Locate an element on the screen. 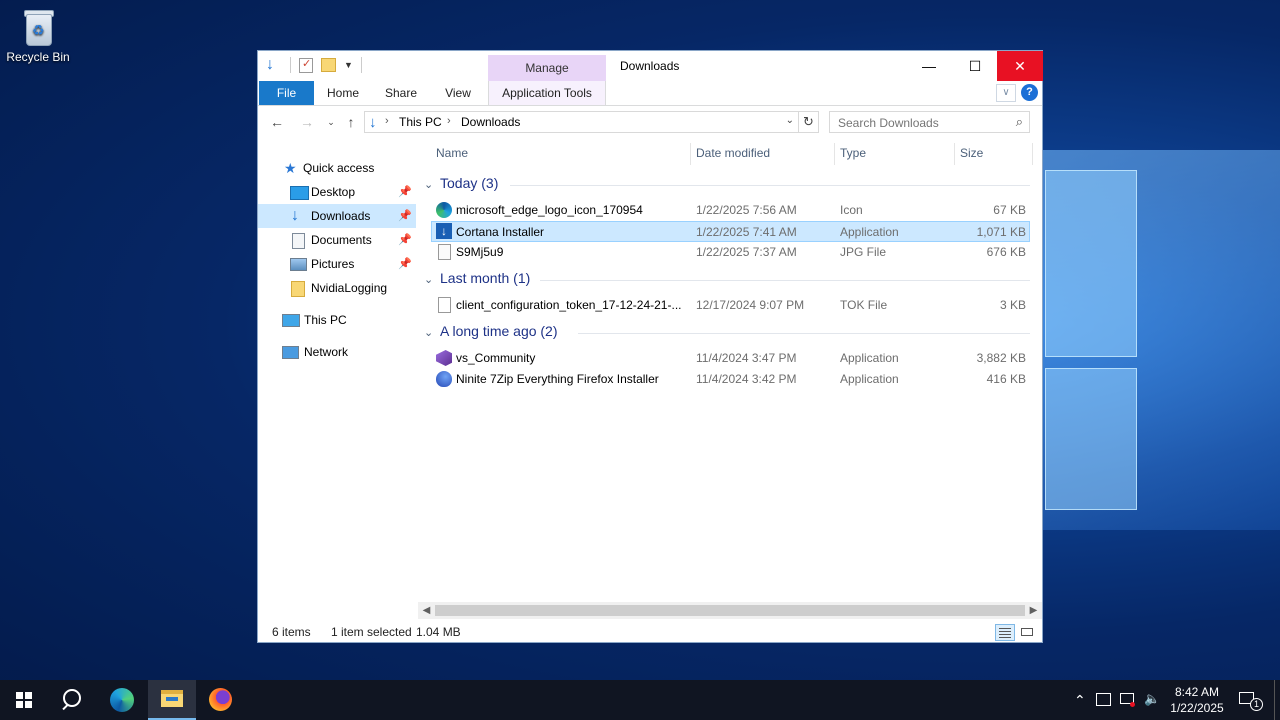 This screenshot has height=720, width=1280. qat-customize-icon: ▼ is located at coordinates (348, 65).